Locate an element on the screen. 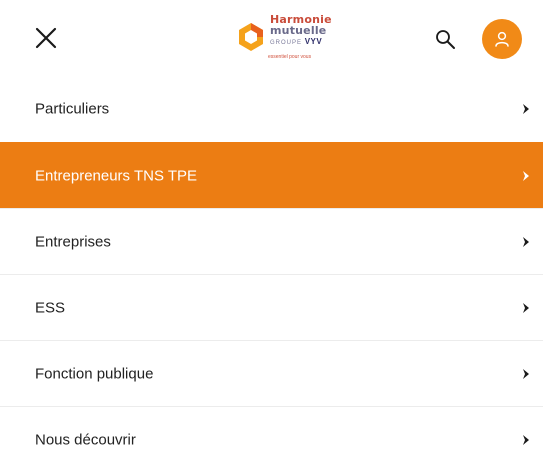 This screenshot has width=543, height=469. search-button is located at coordinates (446, 40).